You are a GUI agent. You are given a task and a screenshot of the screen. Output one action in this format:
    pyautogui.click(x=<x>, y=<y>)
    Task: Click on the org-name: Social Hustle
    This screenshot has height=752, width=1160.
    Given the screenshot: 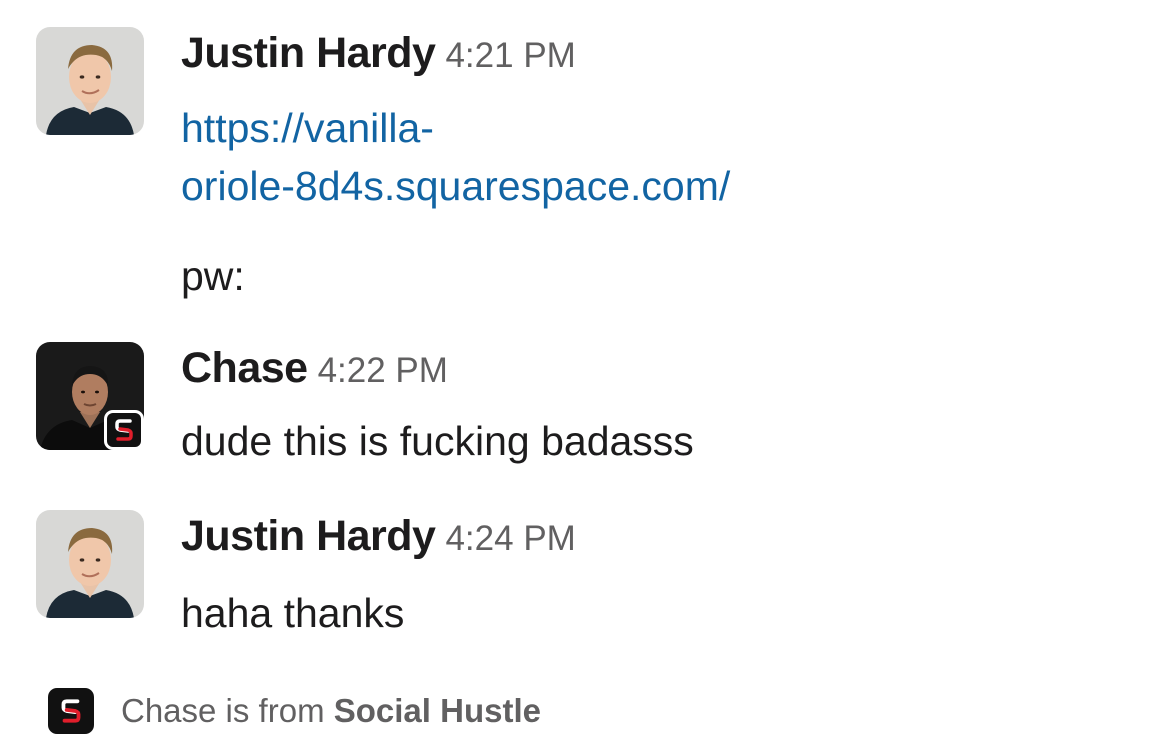 What is the action you would take?
    pyautogui.click(x=437, y=710)
    